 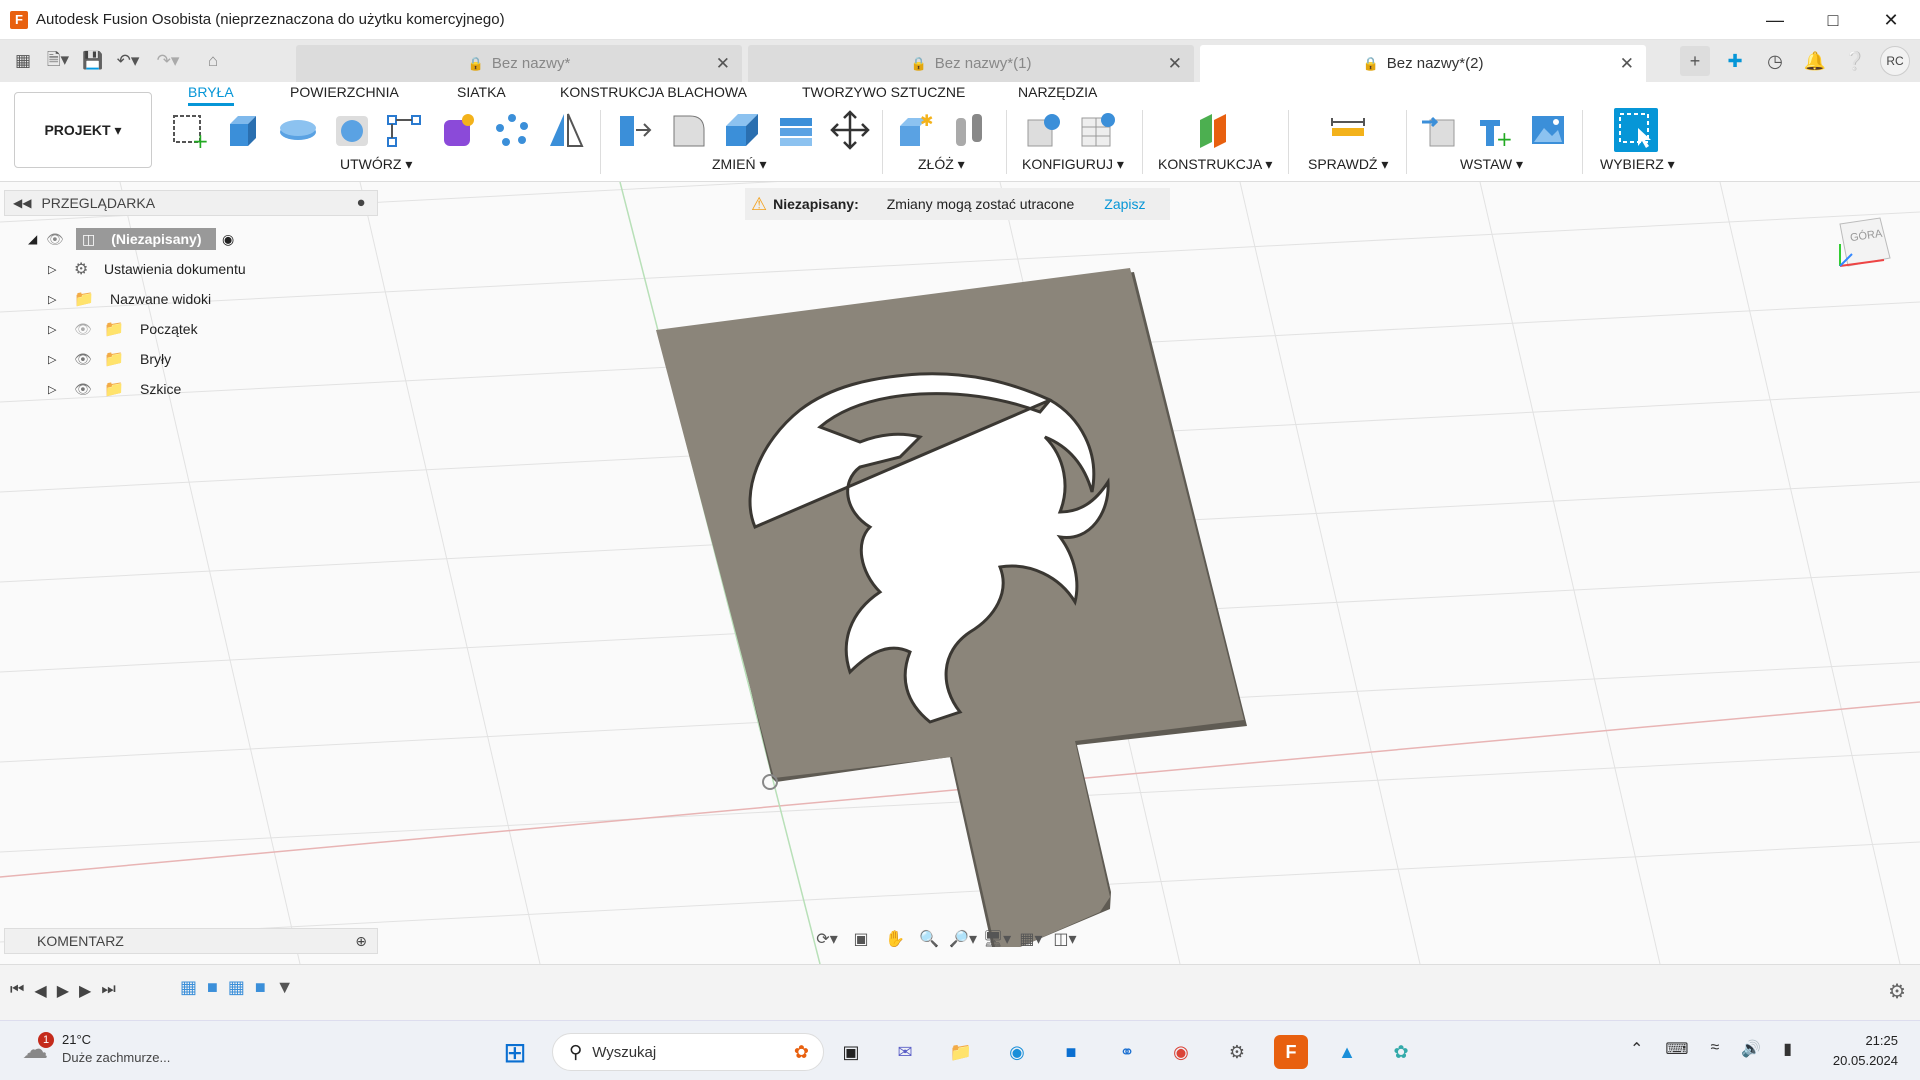 I want to click on insert-mcmaster-icon: +, so click(x=1494, y=130).